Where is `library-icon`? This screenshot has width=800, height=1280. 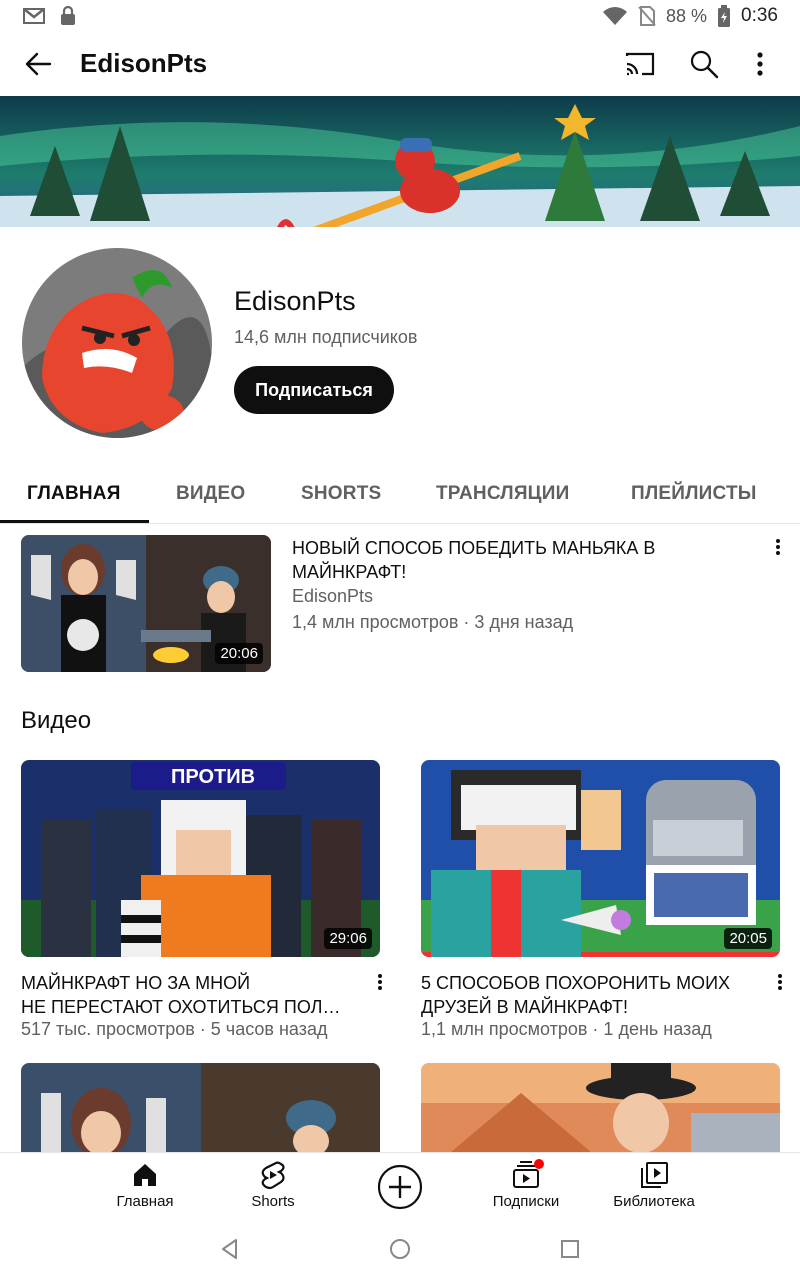 library-icon is located at coordinates (654, 1175).